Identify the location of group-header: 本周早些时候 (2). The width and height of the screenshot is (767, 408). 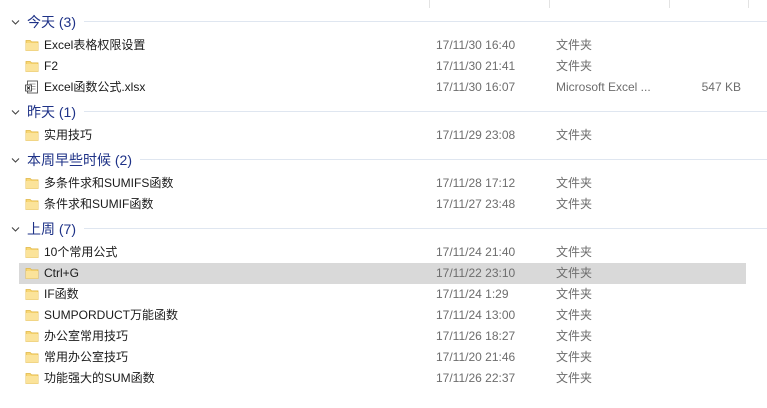
(383, 159).